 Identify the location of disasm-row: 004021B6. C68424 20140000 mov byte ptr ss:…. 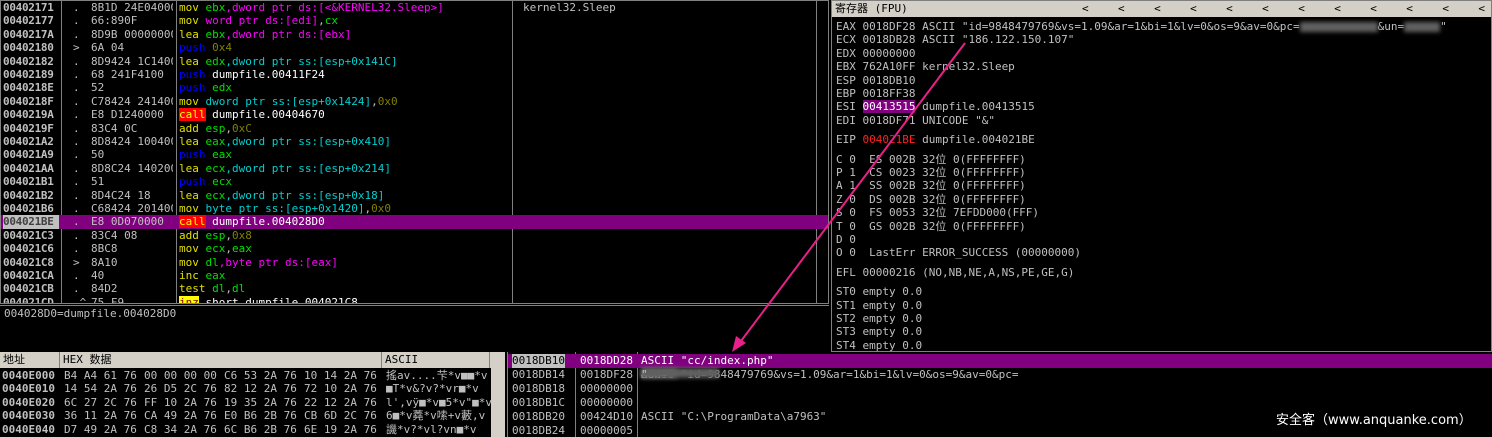
(414, 208).